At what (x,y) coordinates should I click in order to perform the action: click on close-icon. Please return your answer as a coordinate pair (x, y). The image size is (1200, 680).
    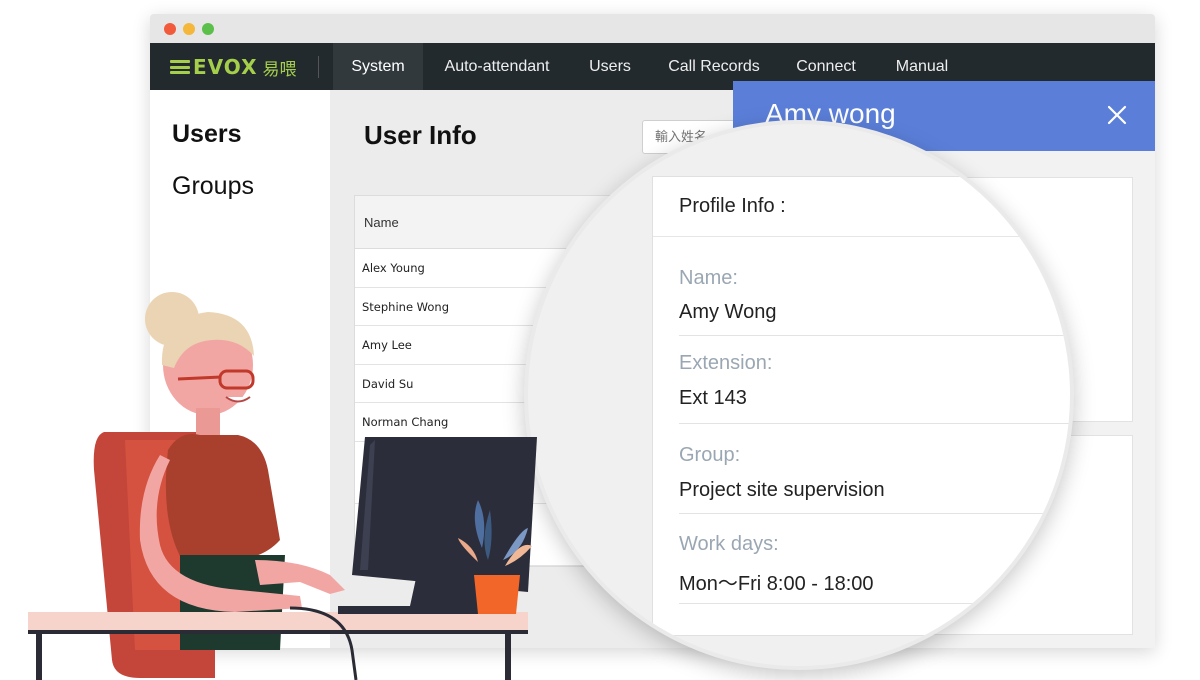
    Looking at the image, I should click on (1117, 115).